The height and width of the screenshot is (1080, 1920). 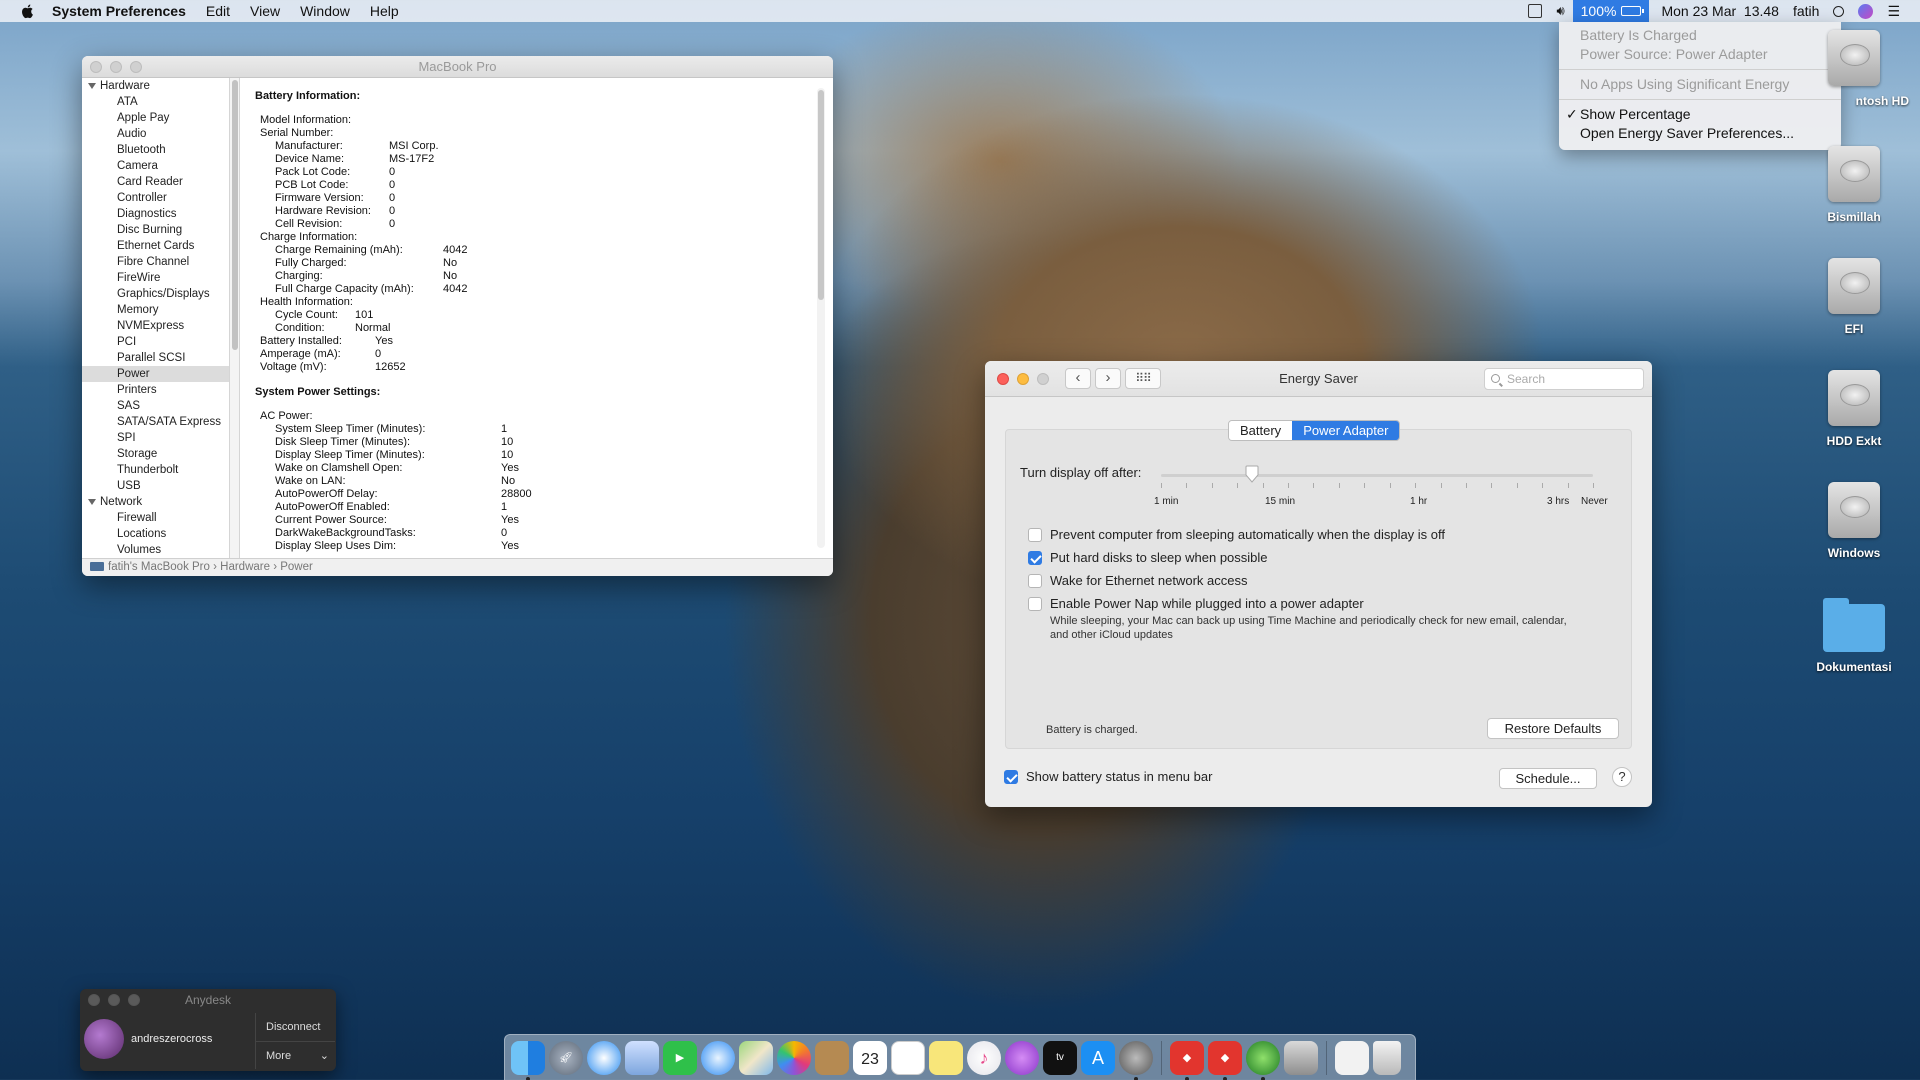 What do you see at coordinates (1148, 557) in the screenshot?
I see `disk-sleep-checkbox: Put hard disks to sleep when possible` at bounding box center [1148, 557].